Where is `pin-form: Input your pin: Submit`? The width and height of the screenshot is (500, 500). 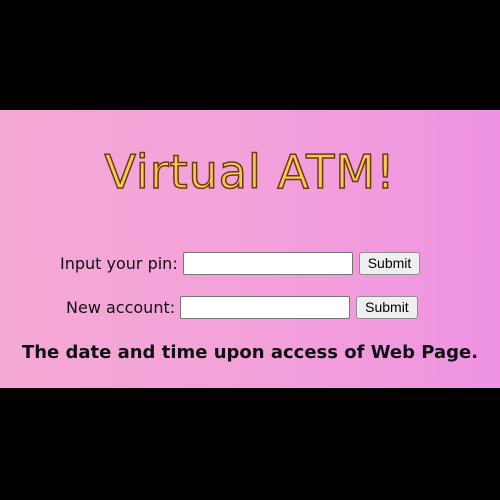 pin-form: Input your pin: Submit is located at coordinates (240, 263).